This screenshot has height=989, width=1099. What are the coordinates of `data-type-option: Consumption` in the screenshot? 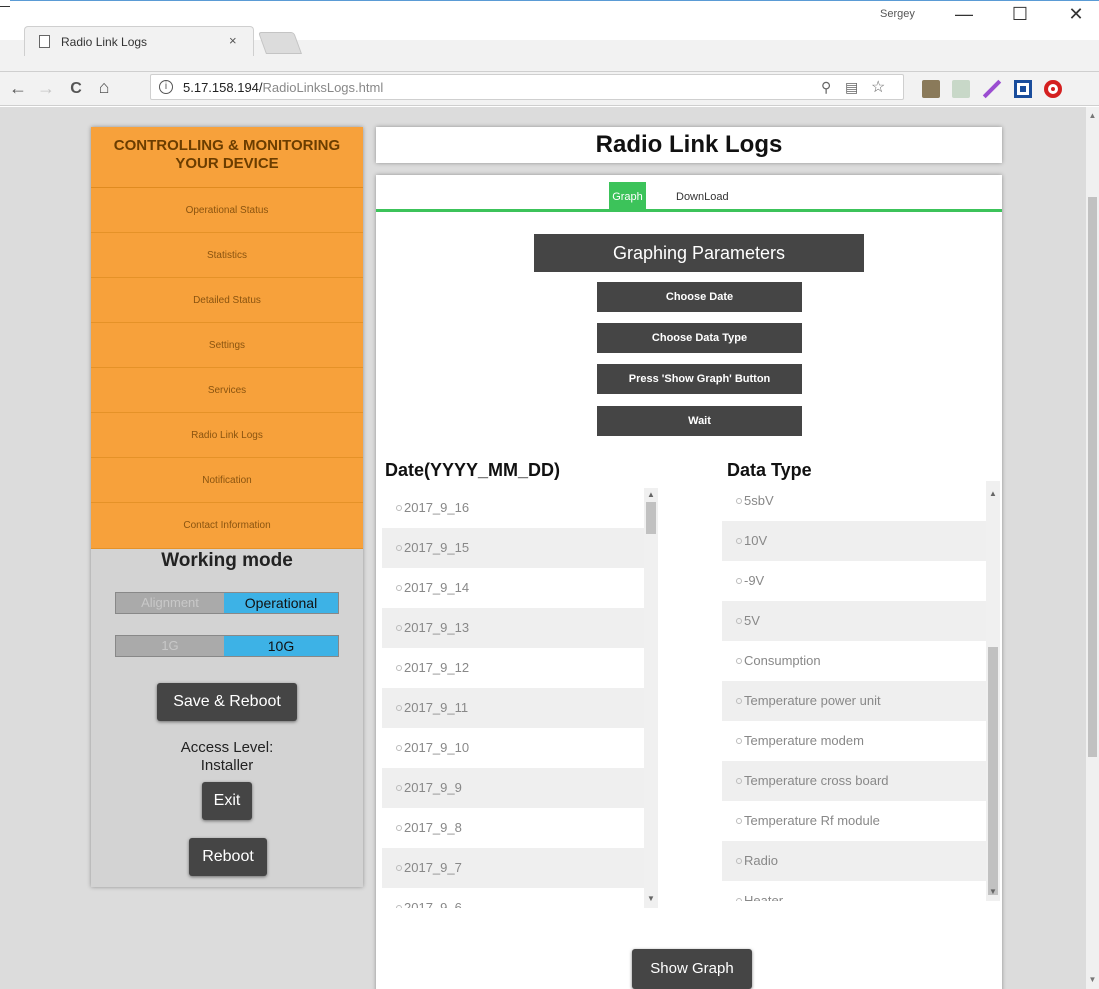 It's located at (854, 661).